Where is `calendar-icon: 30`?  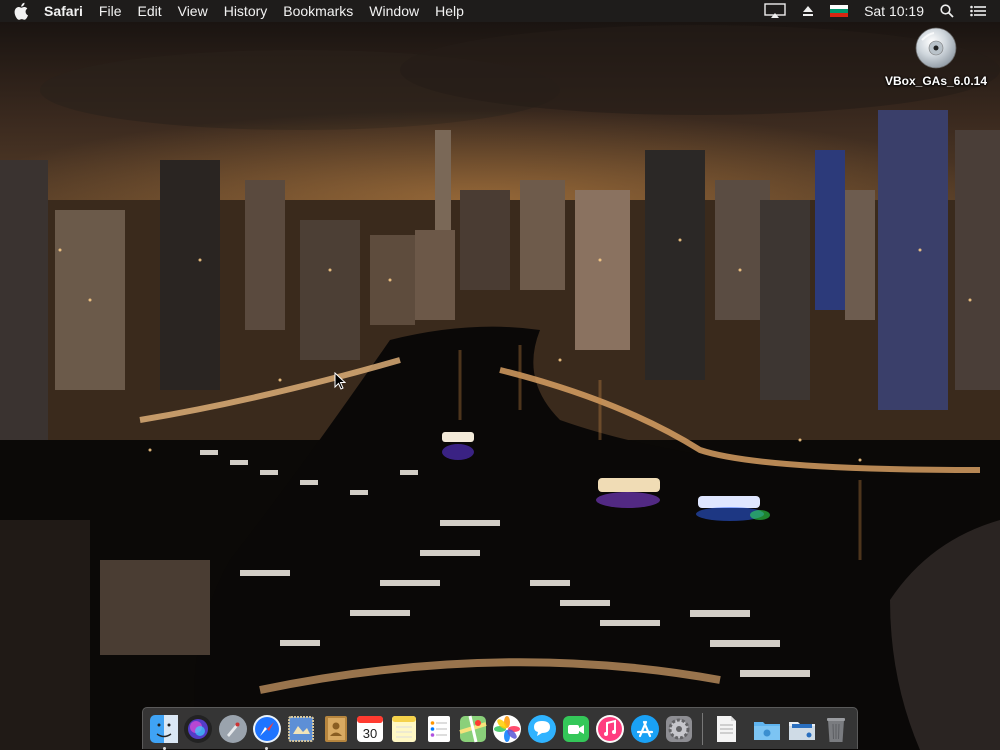 calendar-icon: 30 is located at coordinates (370, 728).